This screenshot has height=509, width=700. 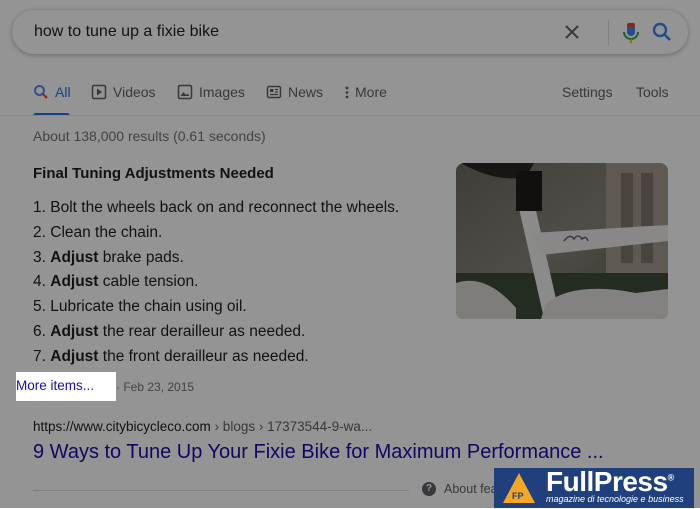 I want to click on tab-news: News, so click(x=294, y=98).